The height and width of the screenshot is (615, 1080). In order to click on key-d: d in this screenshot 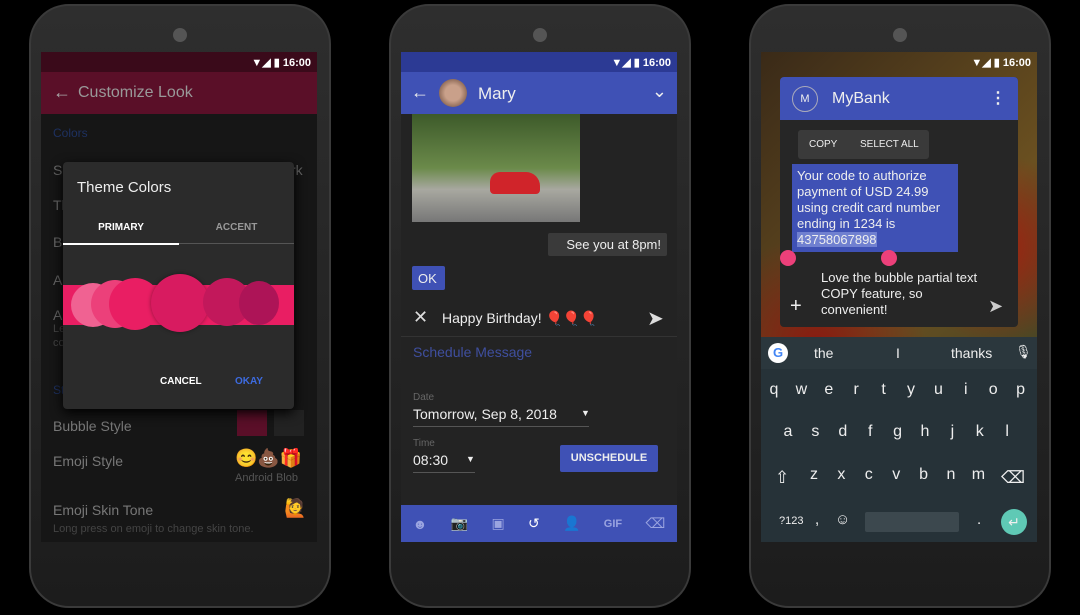, I will do `click(843, 432)`.